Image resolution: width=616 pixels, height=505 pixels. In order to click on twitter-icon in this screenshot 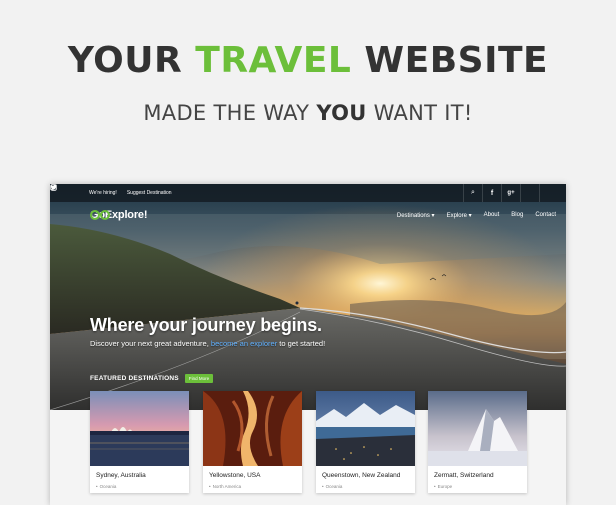, I will do `click(294, 193)`.